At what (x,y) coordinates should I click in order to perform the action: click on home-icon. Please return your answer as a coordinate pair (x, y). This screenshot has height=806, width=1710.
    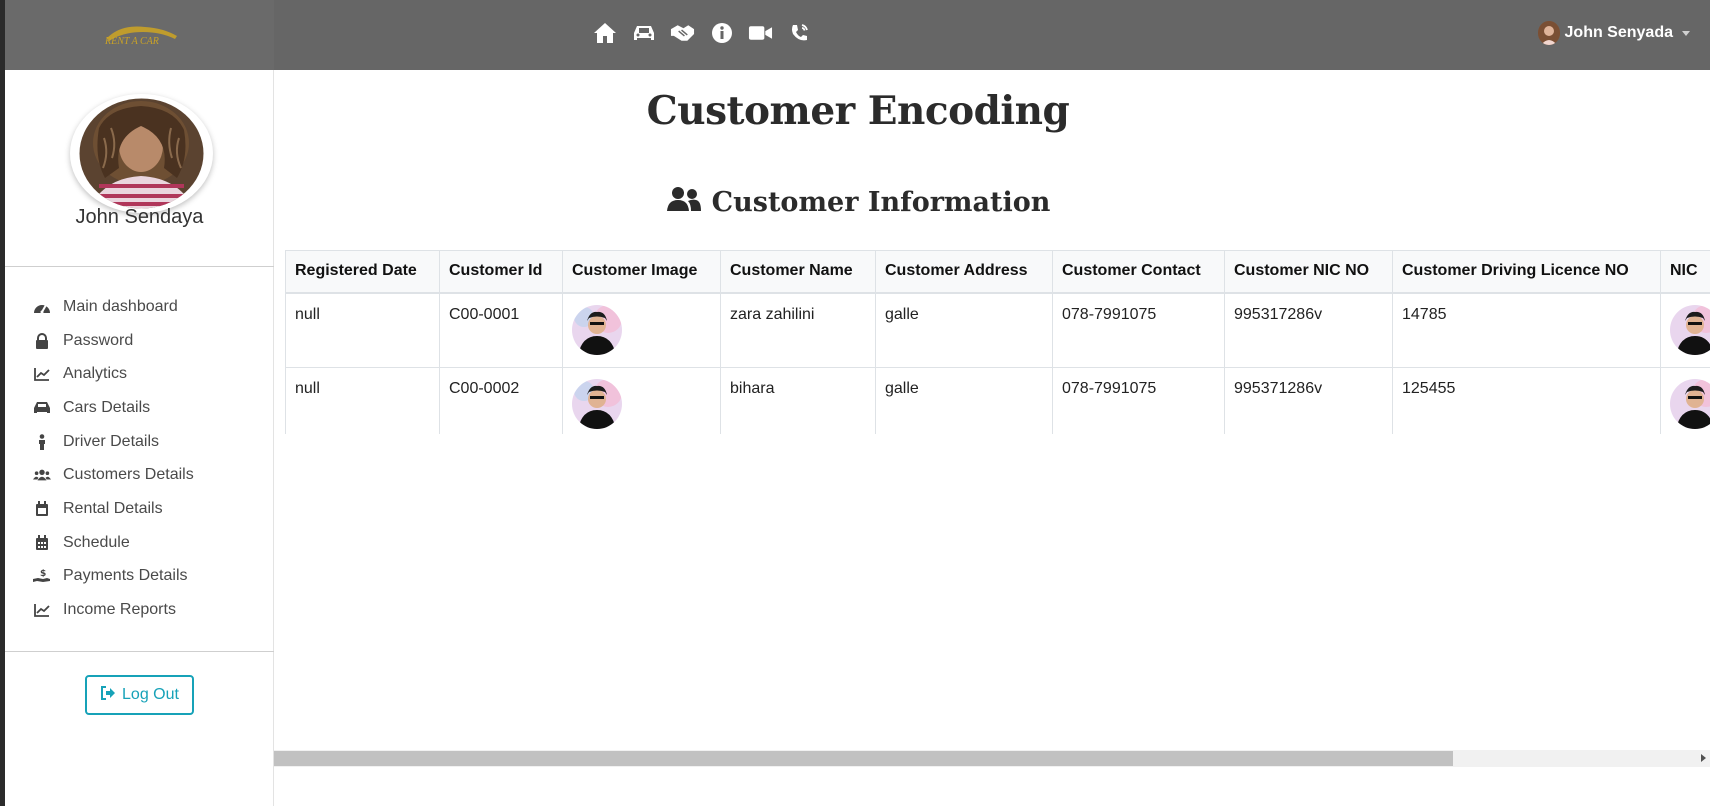
    Looking at the image, I should click on (604, 32).